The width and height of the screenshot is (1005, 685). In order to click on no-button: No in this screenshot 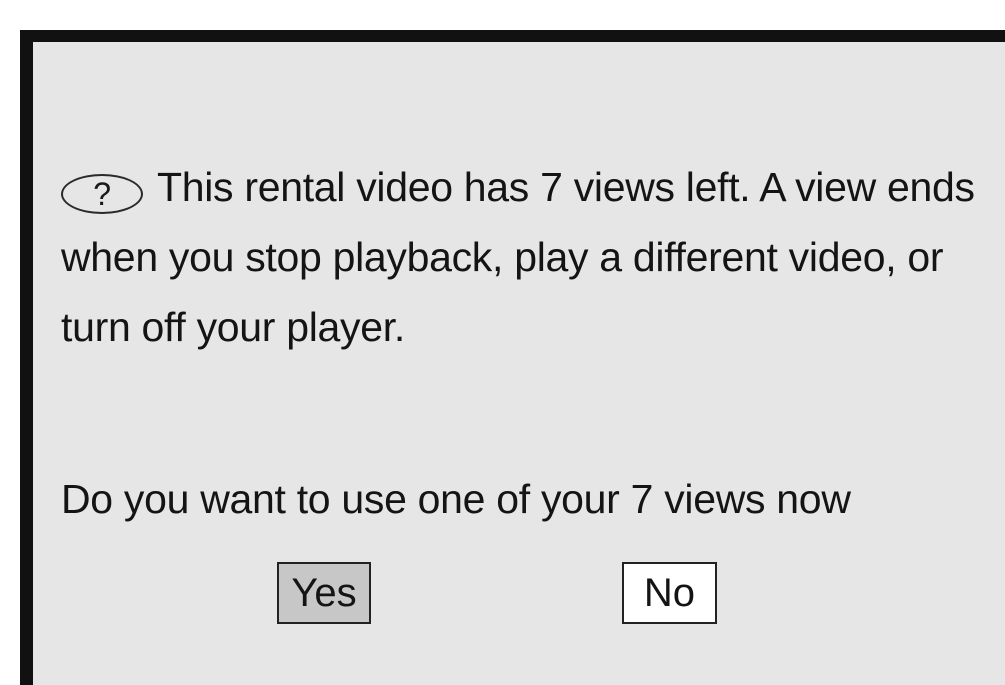, I will do `click(669, 593)`.